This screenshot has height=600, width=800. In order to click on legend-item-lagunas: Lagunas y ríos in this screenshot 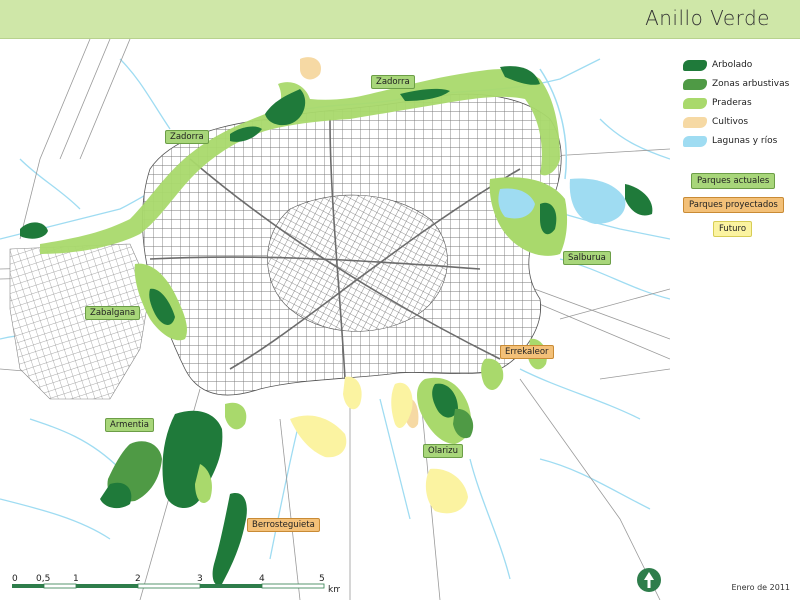, I will do `click(736, 141)`.